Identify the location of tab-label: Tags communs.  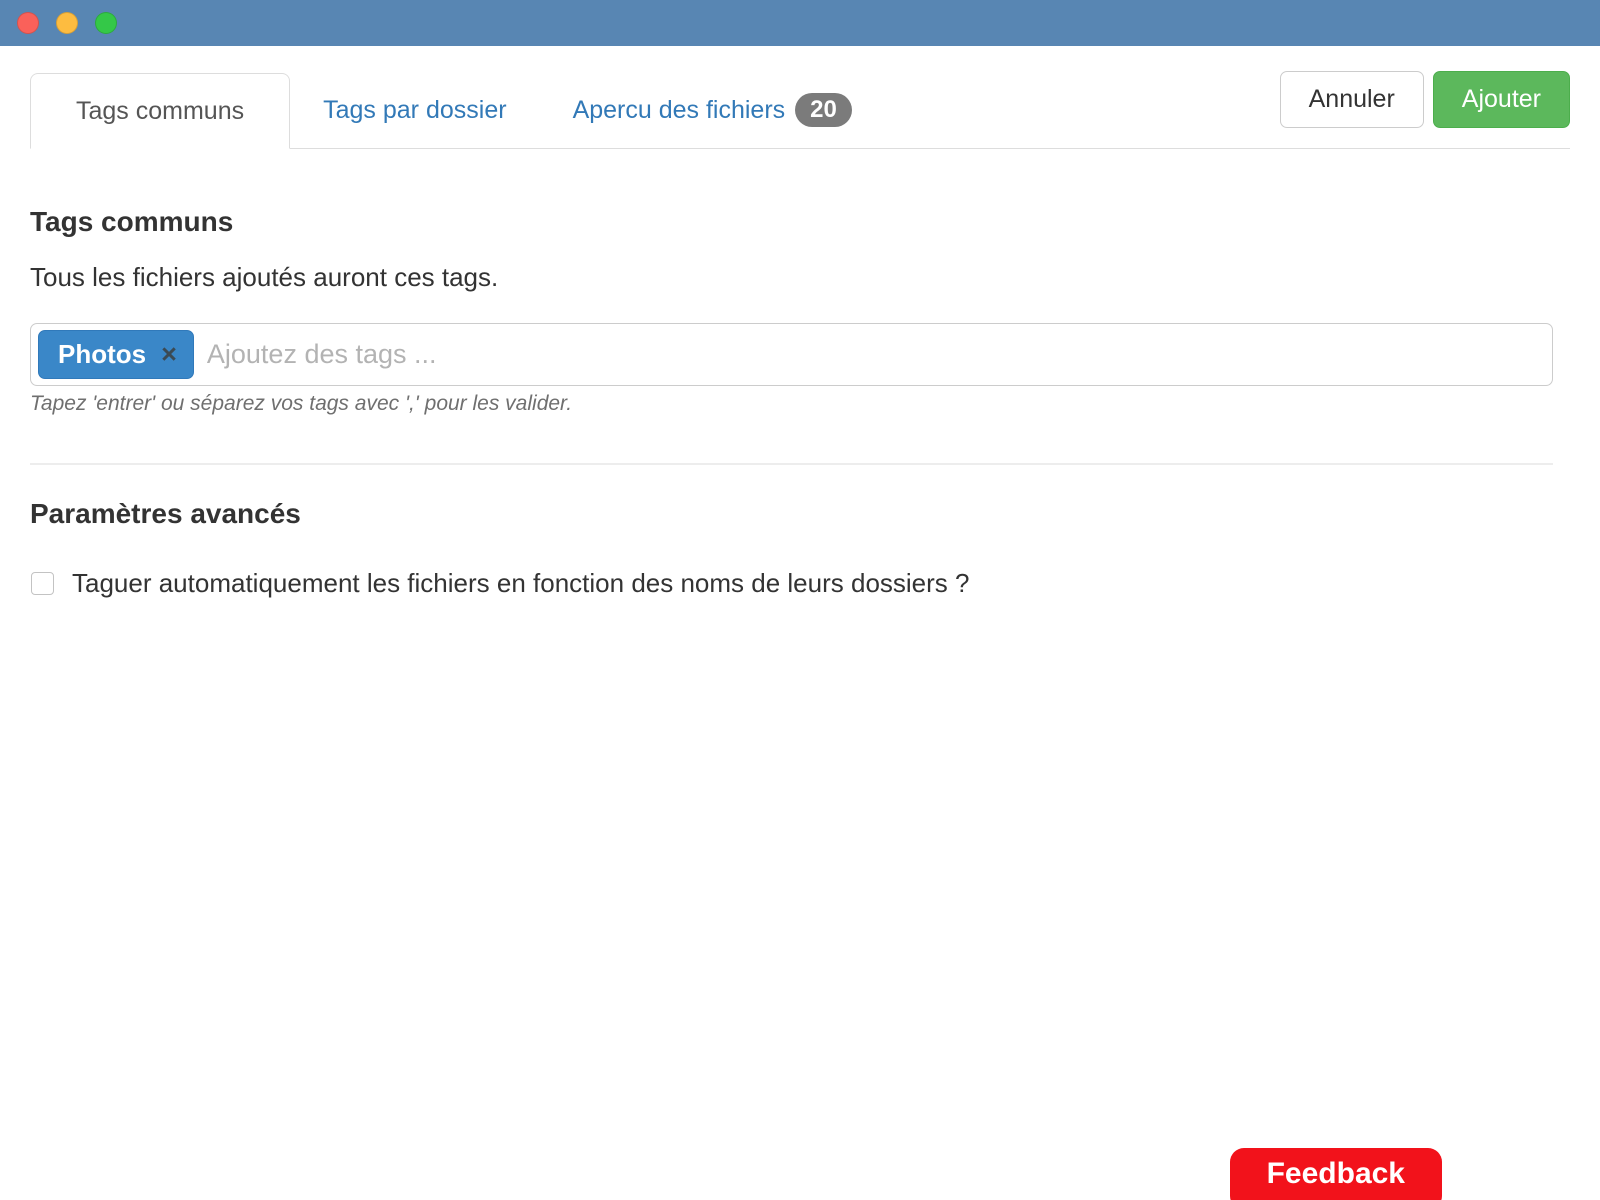
(160, 110).